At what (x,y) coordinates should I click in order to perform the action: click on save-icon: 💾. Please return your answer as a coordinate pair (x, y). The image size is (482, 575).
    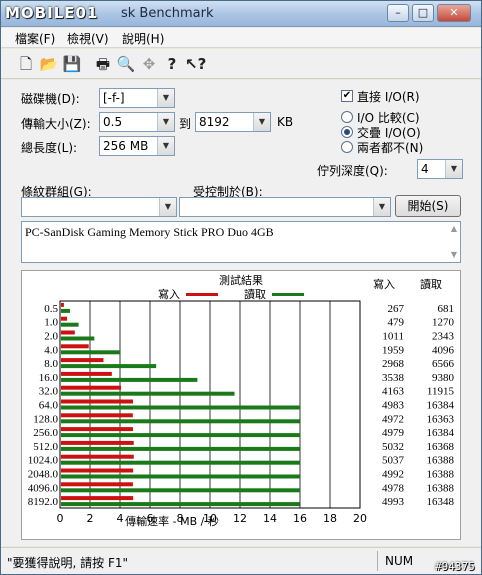
    Looking at the image, I should click on (72, 64).